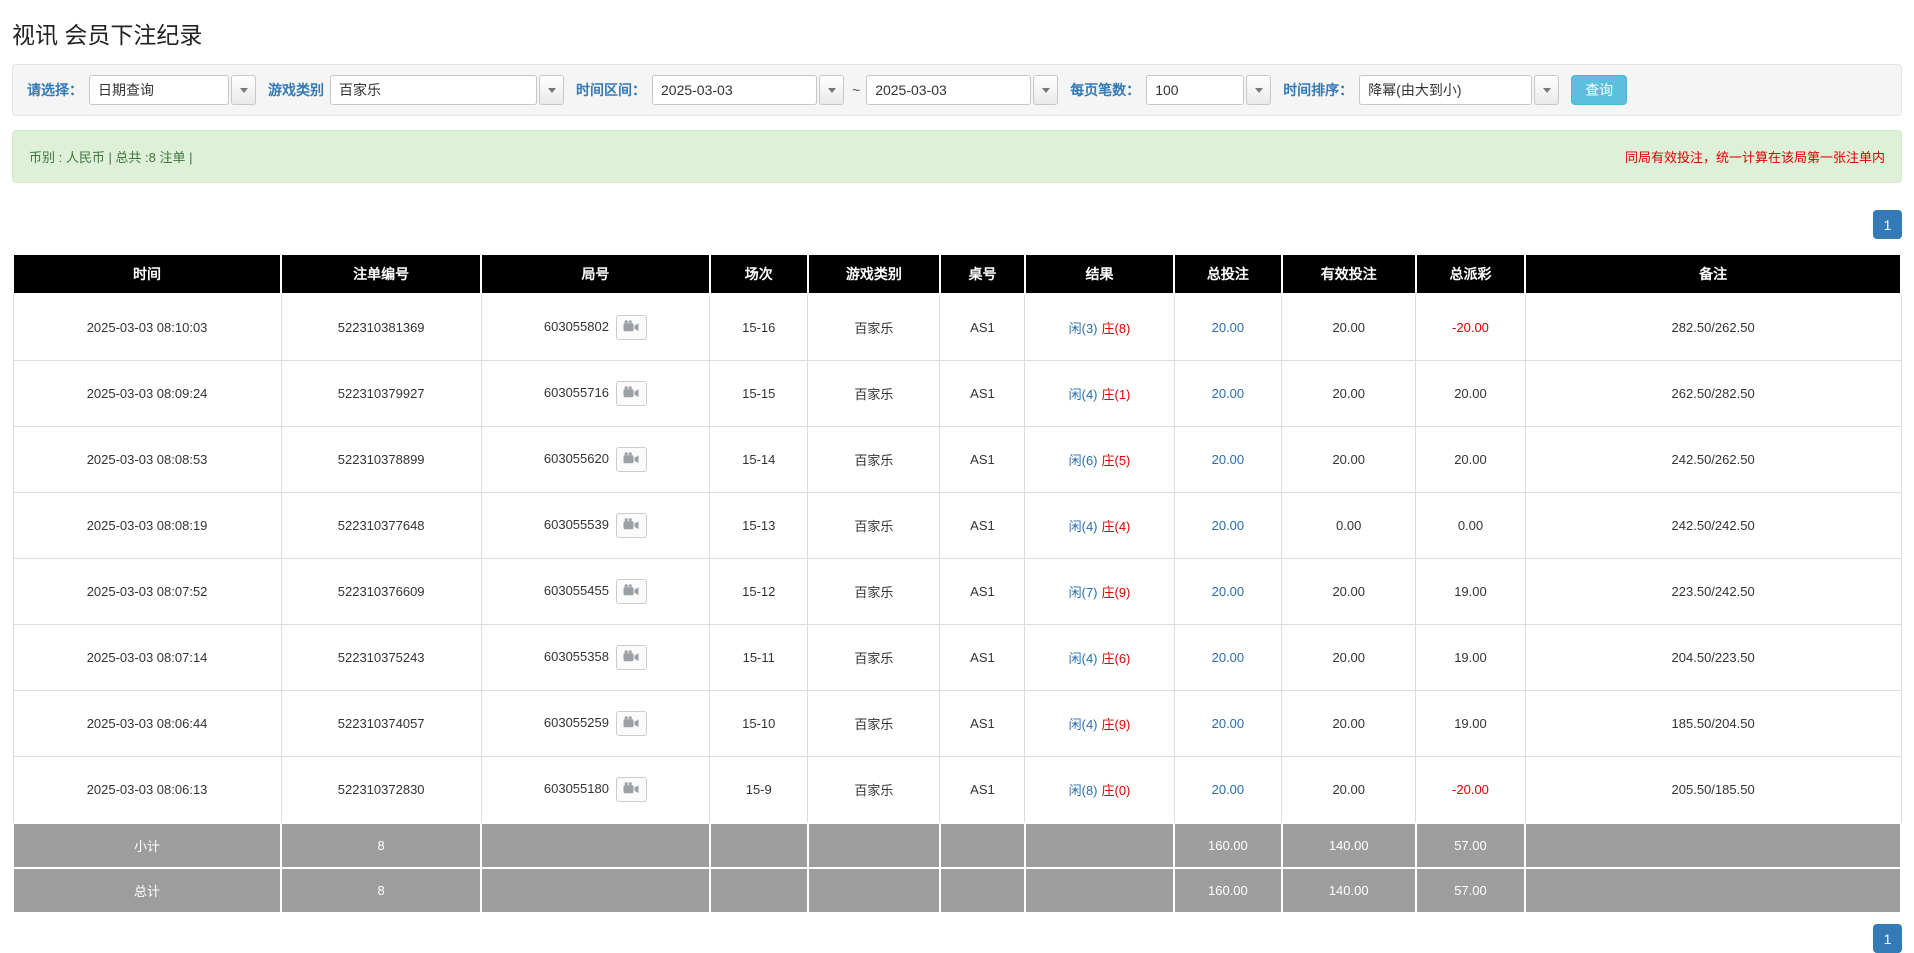 The width and height of the screenshot is (1914, 953). I want to click on cell-bet-id: 522310376609, so click(381, 591).